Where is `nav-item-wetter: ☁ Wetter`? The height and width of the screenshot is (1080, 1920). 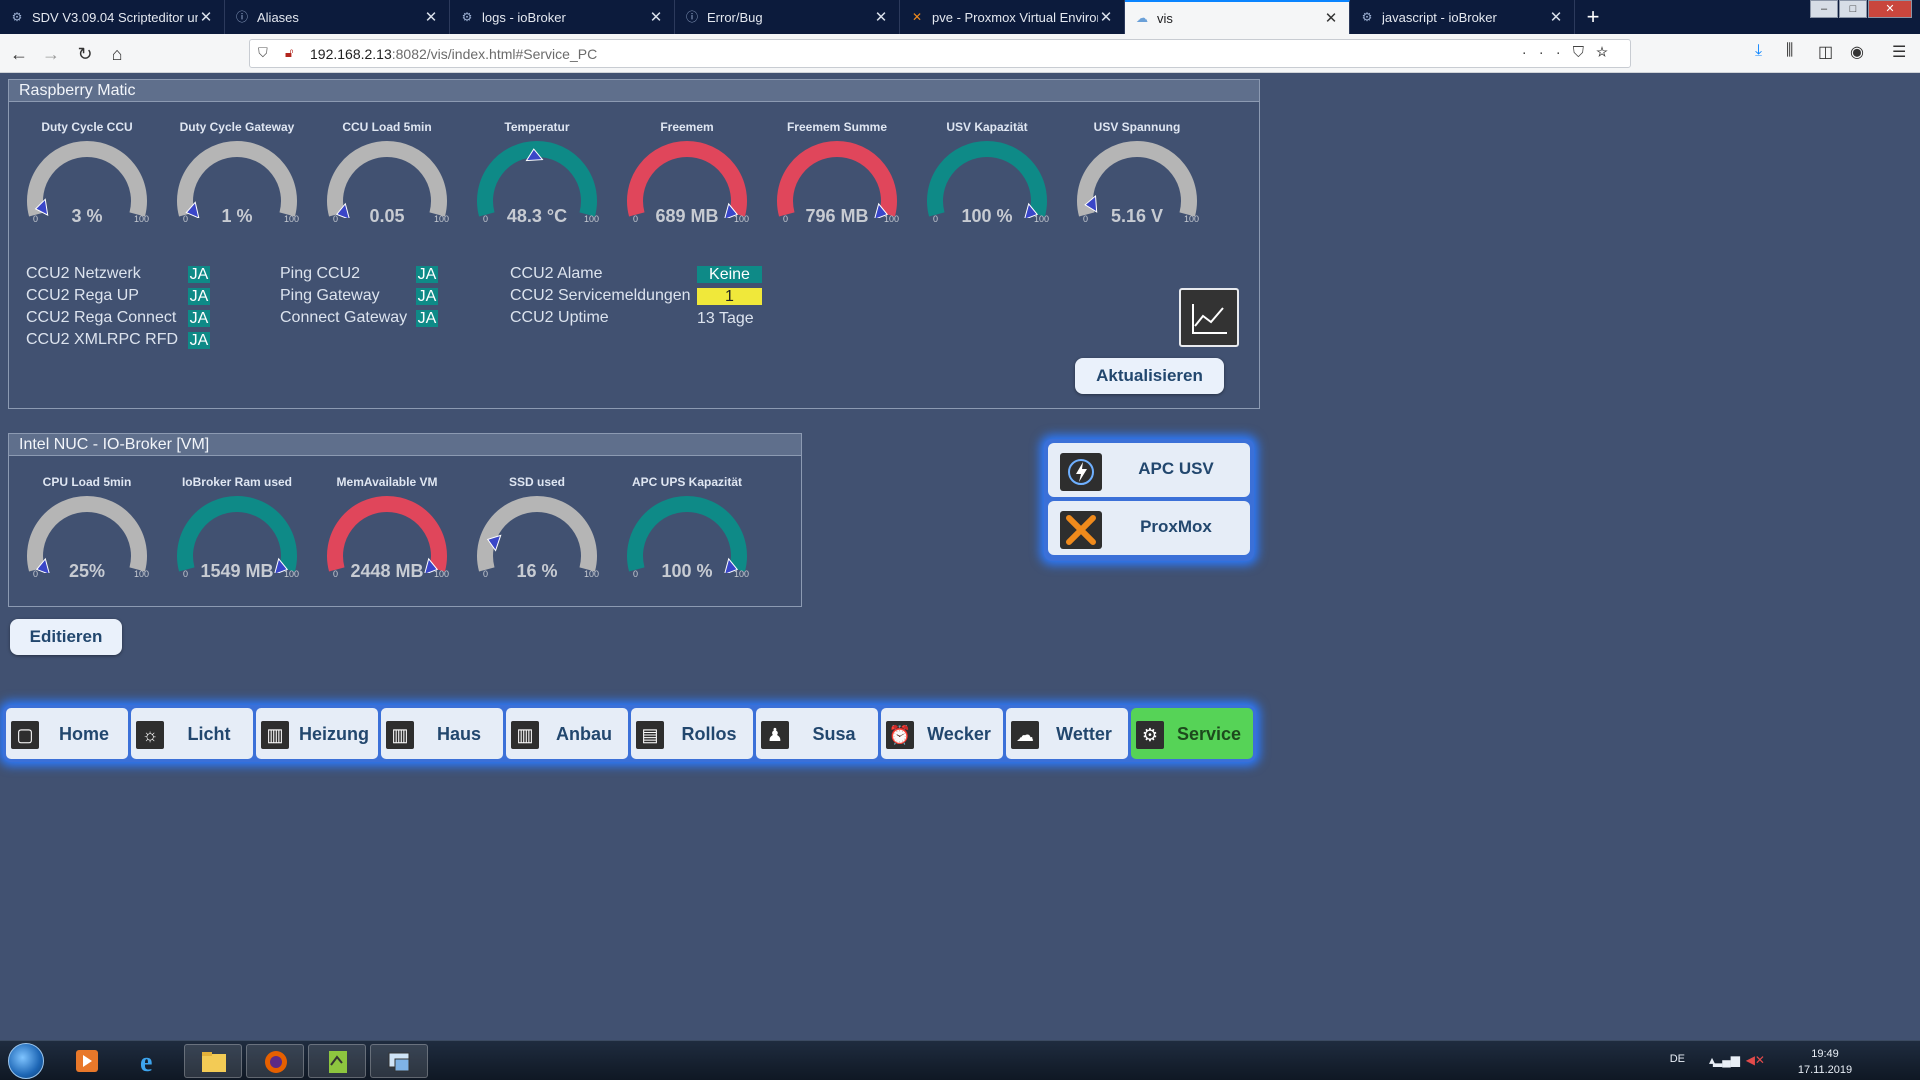 nav-item-wetter: ☁ Wetter is located at coordinates (1067, 733).